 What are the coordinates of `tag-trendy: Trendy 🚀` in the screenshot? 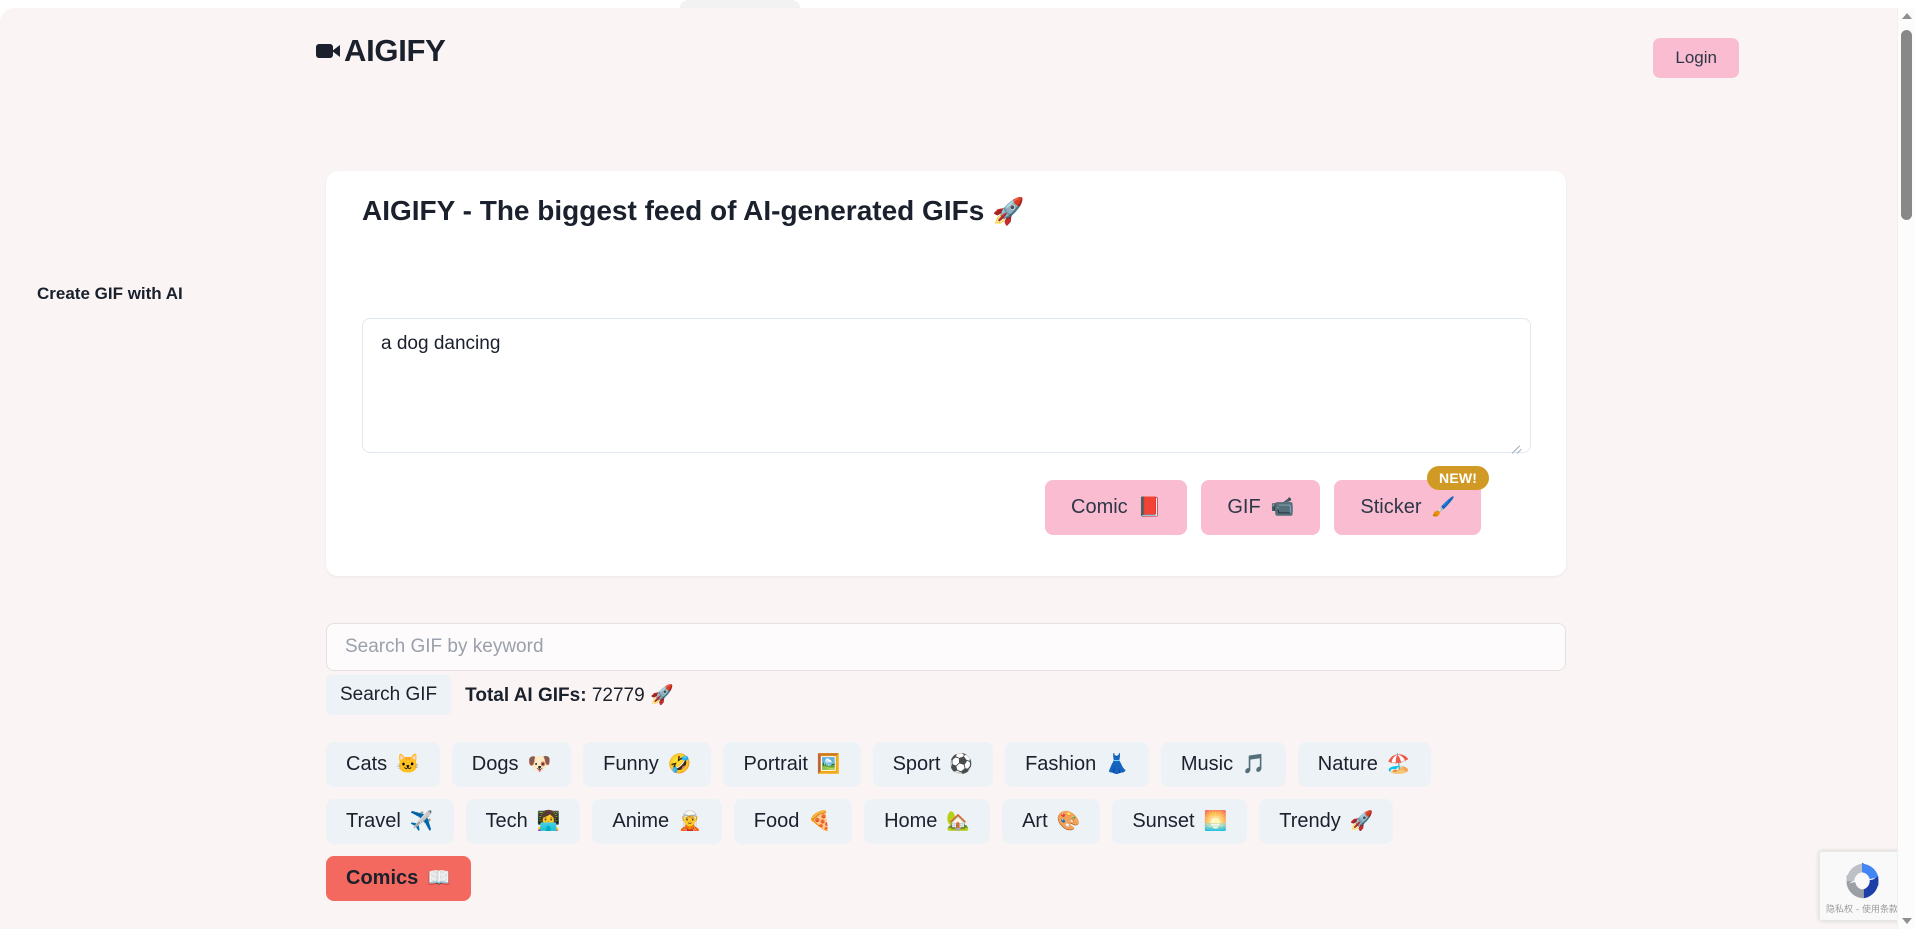 It's located at (1326, 821).